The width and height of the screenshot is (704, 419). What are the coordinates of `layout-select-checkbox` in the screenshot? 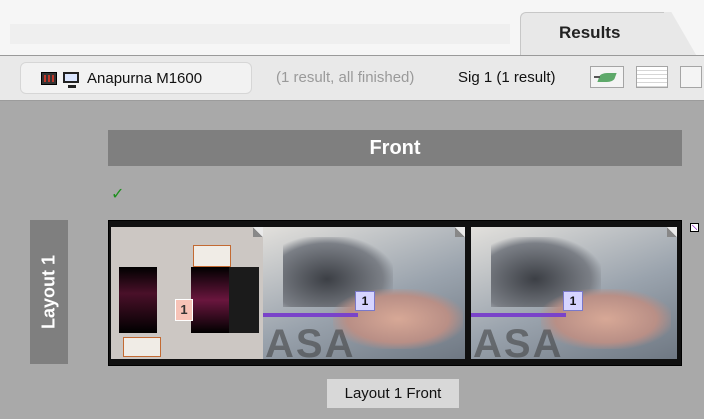 It's located at (694, 227).